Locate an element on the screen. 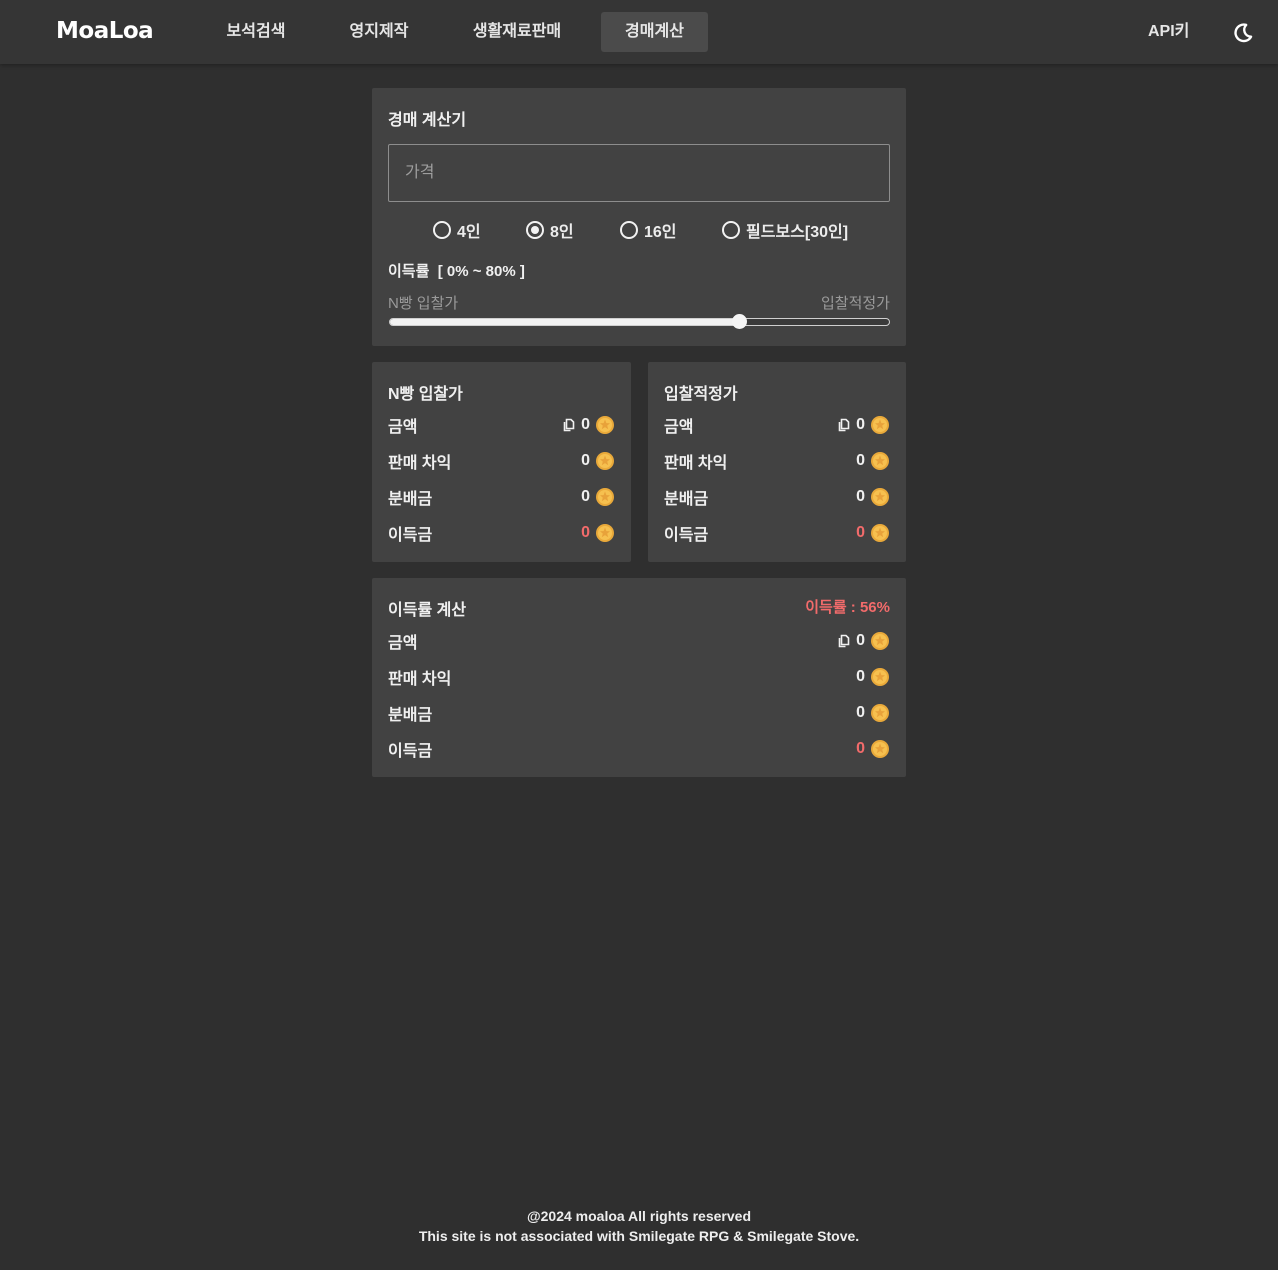 The image size is (1278, 1270). slider-left-label: N빵 입찰가 is located at coordinates (423, 303).